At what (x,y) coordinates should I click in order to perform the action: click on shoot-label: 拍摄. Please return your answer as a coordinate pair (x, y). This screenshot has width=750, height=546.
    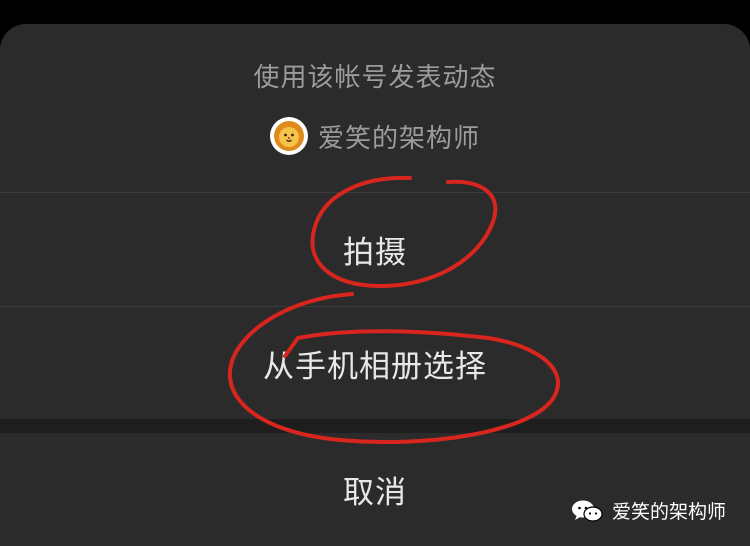
    Looking at the image, I should click on (375, 253).